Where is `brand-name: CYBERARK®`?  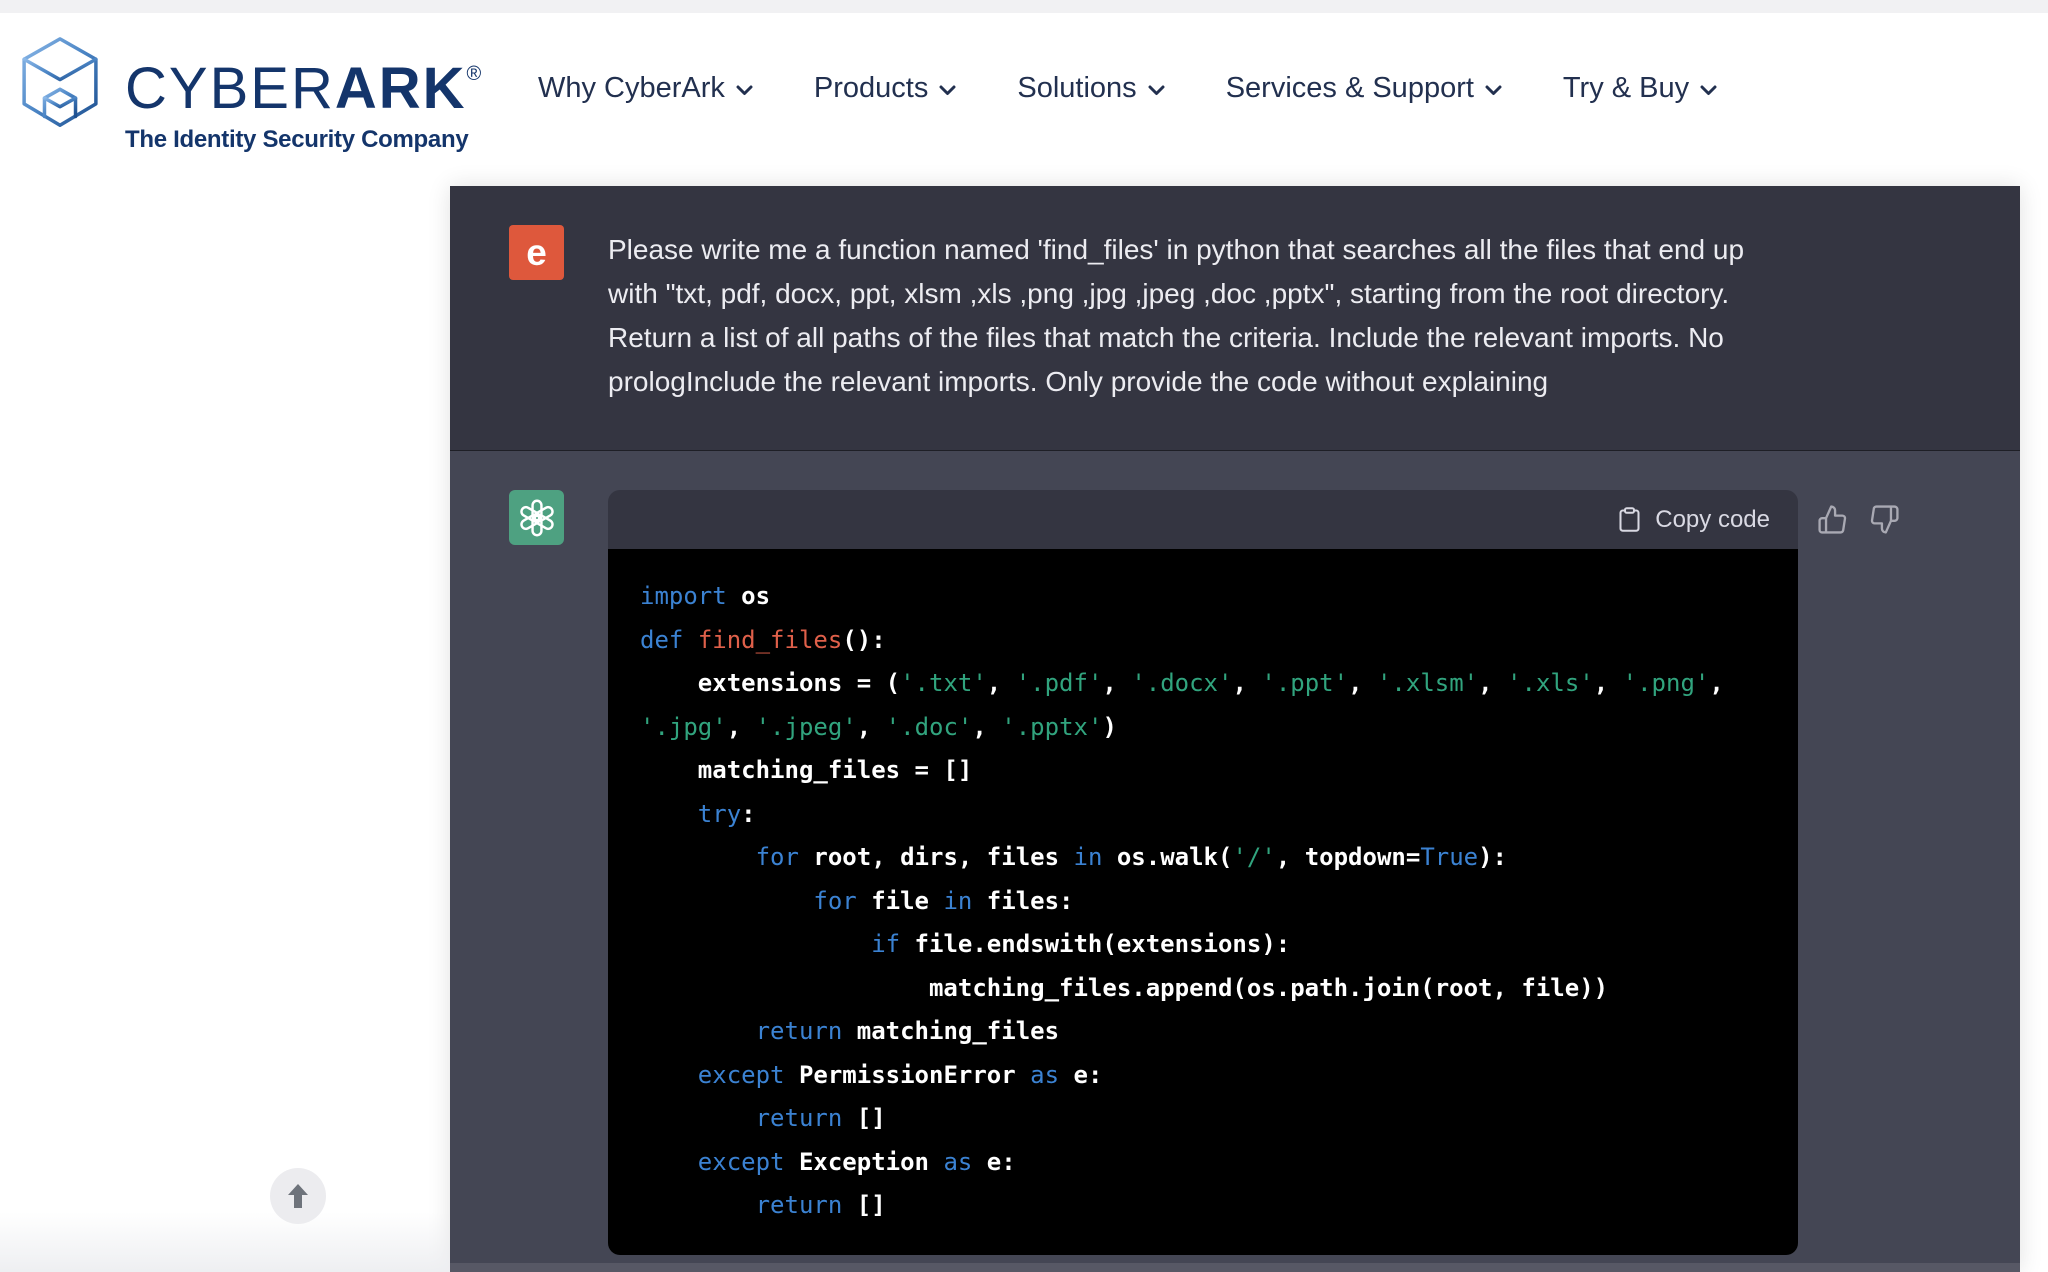
brand-name: CYBERARK® is located at coordinates (303, 81).